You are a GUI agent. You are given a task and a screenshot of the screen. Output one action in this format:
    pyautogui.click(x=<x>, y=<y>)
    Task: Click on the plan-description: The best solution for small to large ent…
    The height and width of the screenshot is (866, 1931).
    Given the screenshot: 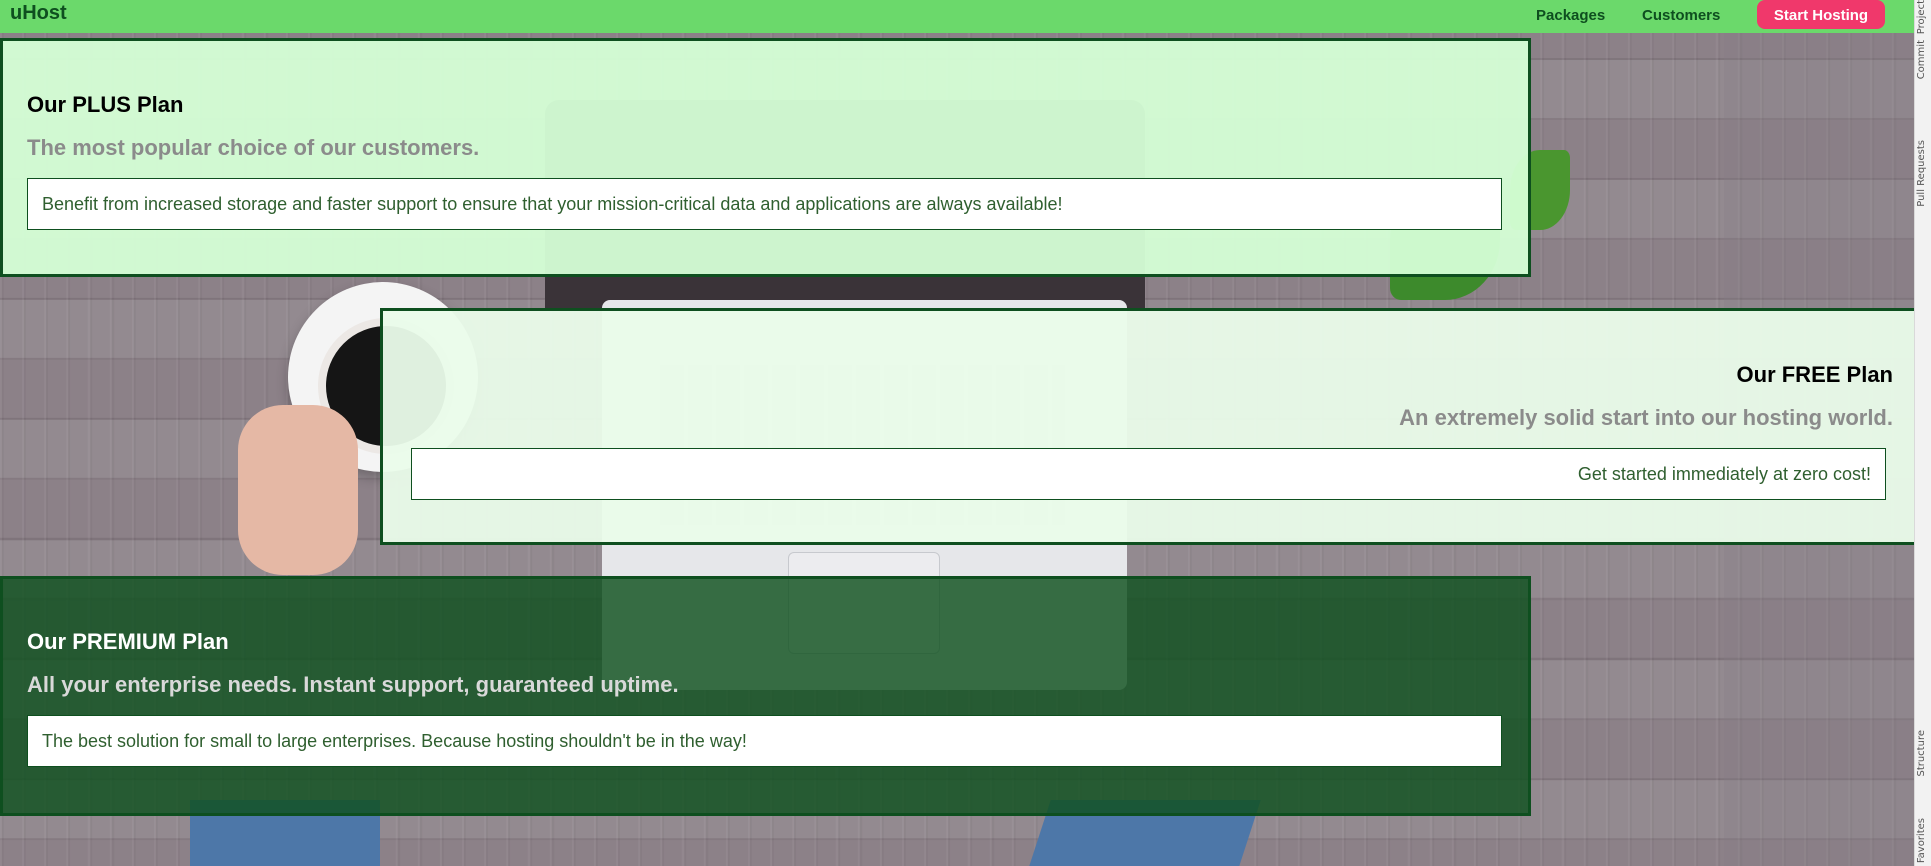 What is the action you would take?
    pyautogui.click(x=764, y=741)
    